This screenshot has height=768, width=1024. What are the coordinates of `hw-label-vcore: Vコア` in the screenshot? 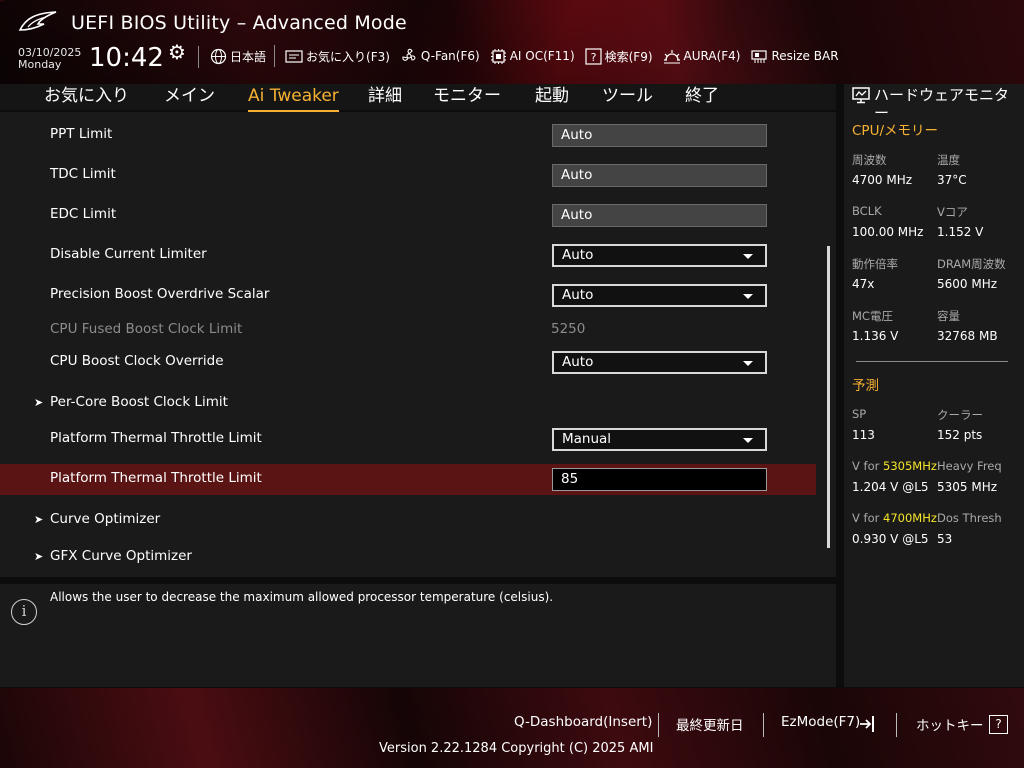 It's located at (952, 212).